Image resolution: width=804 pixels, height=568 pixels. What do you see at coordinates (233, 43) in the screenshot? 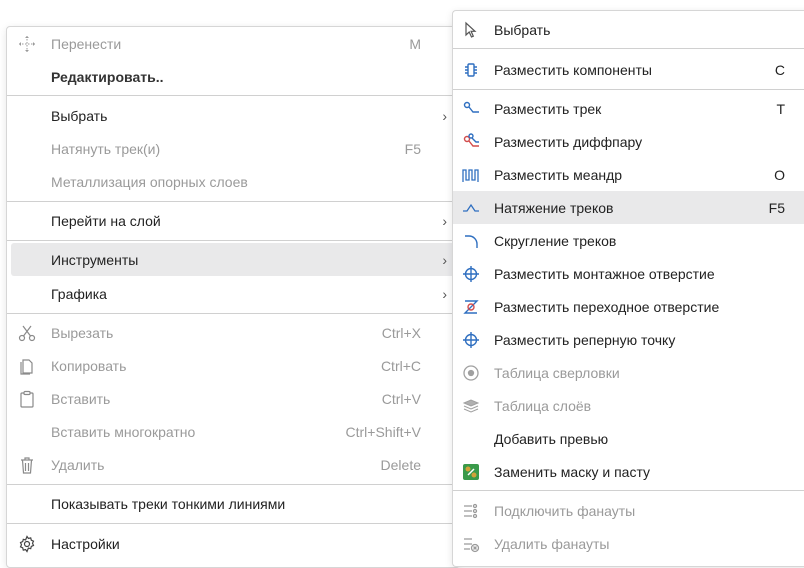
I see `menu-item-move: Перенести M` at bounding box center [233, 43].